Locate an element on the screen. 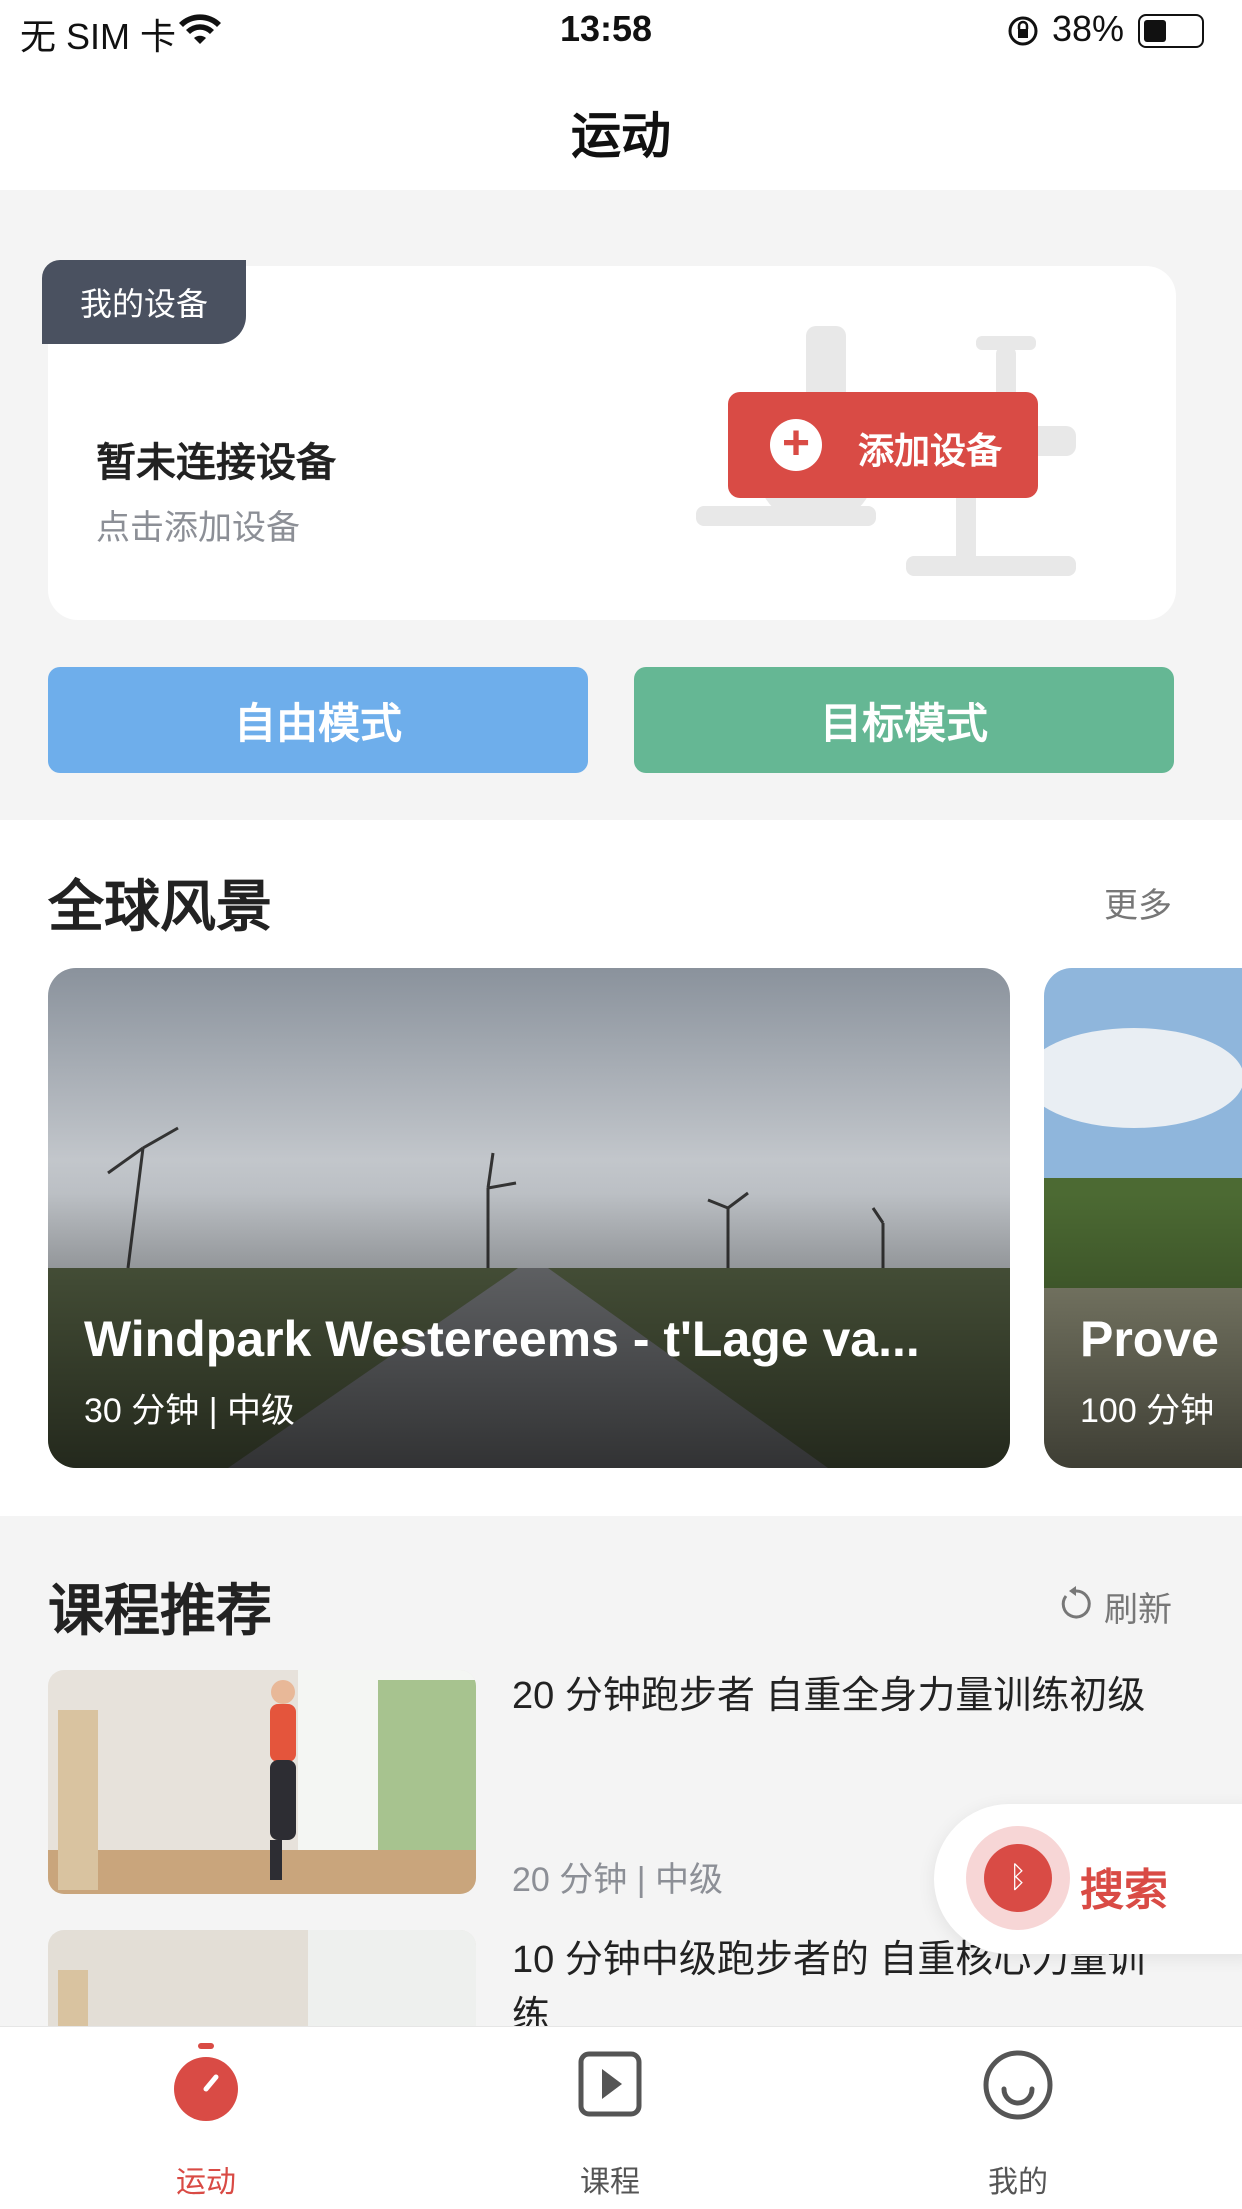  clock: 13:58 is located at coordinates (606, 28).